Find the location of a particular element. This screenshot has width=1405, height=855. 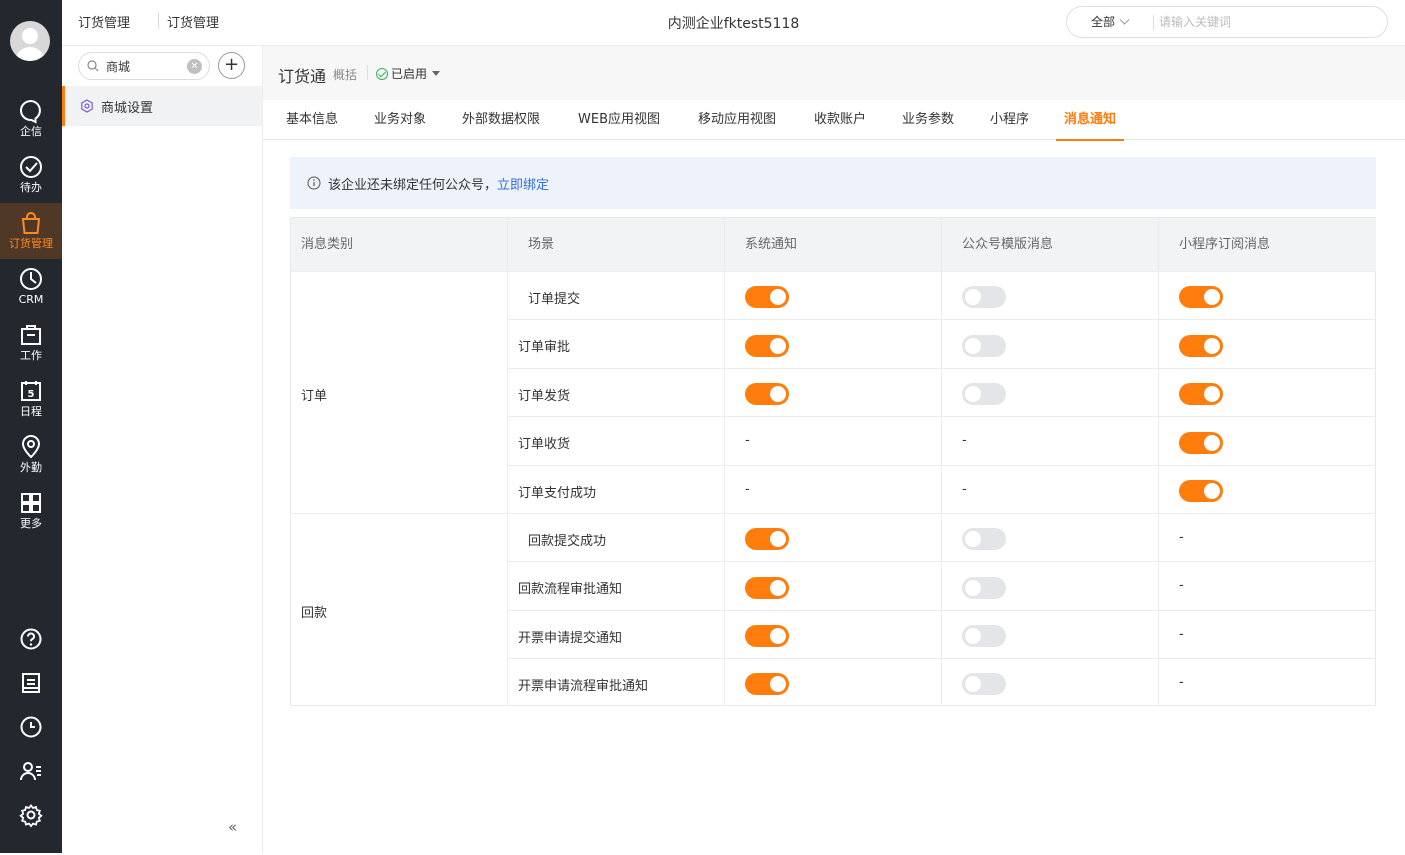

header-divider is located at coordinates (367, 72).